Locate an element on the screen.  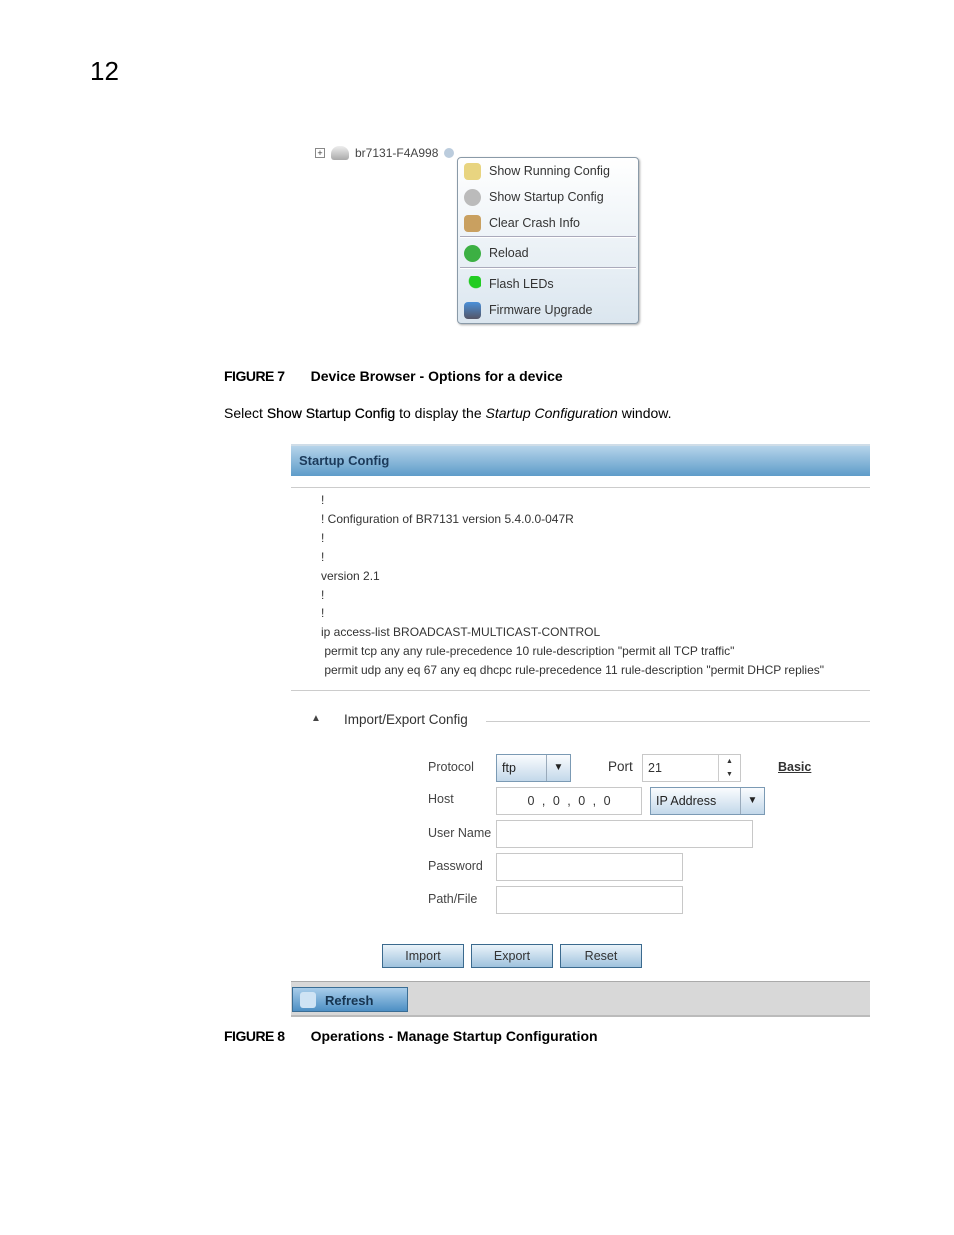
host-type-select: IP Address ▼ is located at coordinates (707, 801).